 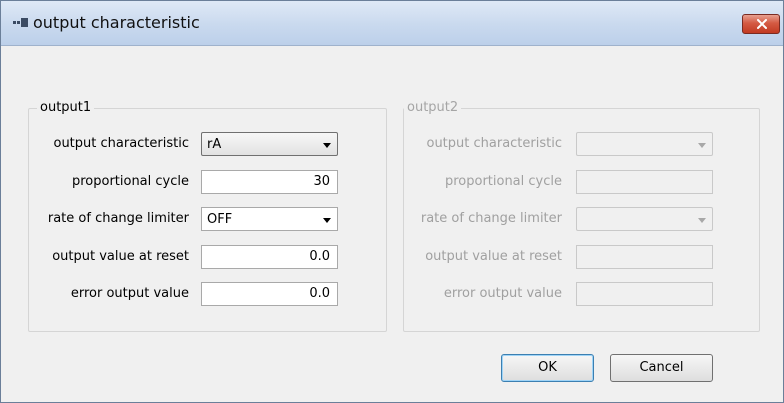 I want to click on output1-characteristic-value: rA, so click(x=214, y=144).